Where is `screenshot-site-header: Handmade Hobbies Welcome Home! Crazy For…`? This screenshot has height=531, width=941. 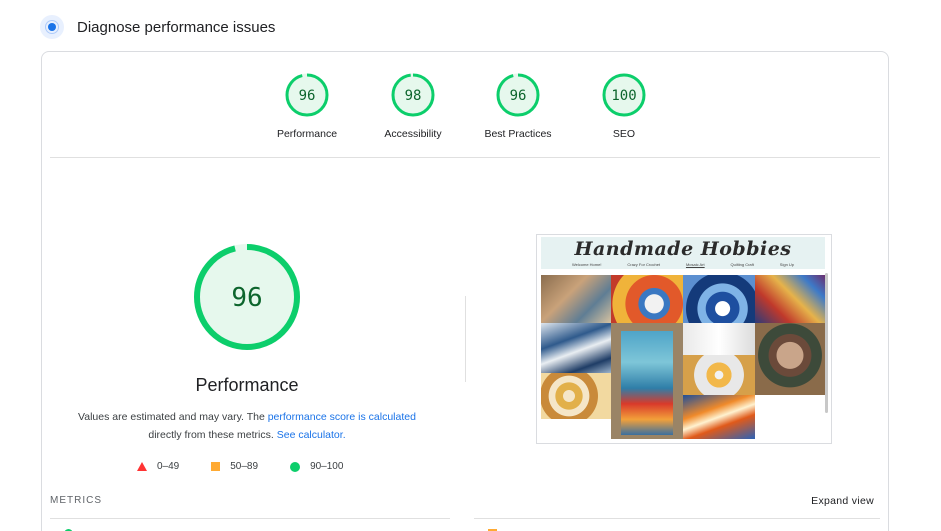
screenshot-site-header: Handmade Hobbies Welcome Home! Crazy For… is located at coordinates (683, 253).